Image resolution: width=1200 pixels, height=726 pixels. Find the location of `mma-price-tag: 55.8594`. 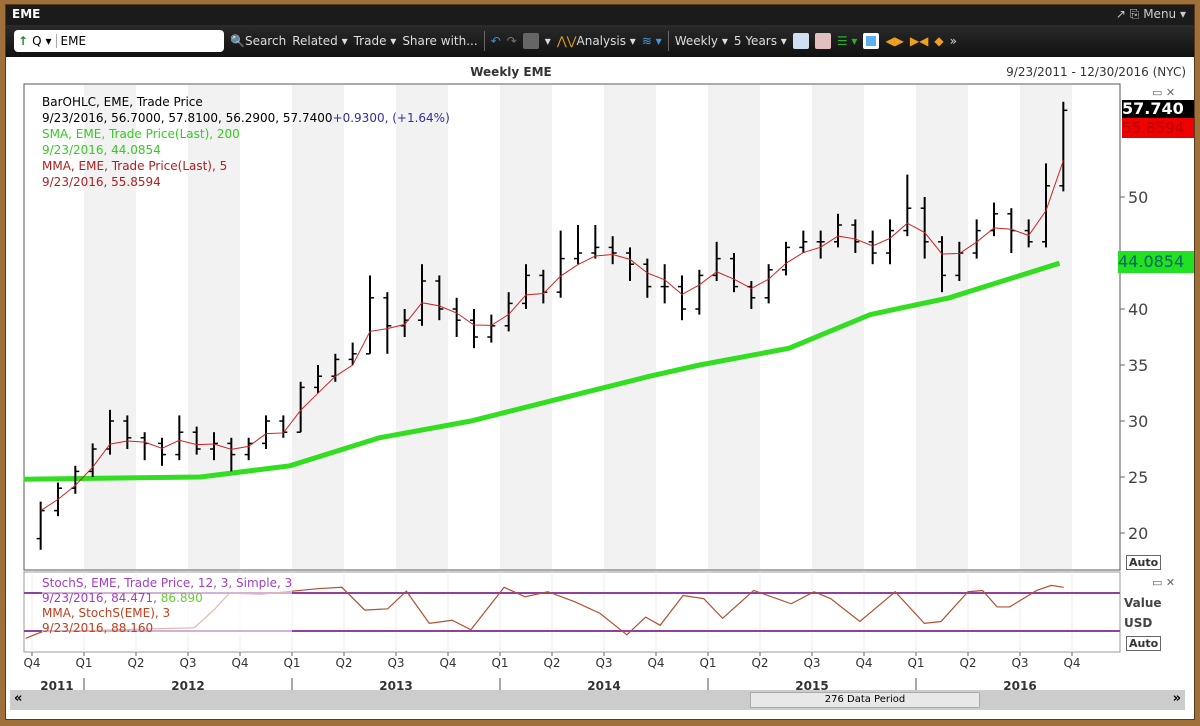

mma-price-tag: 55.8594 is located at coordinates (1158, 128).